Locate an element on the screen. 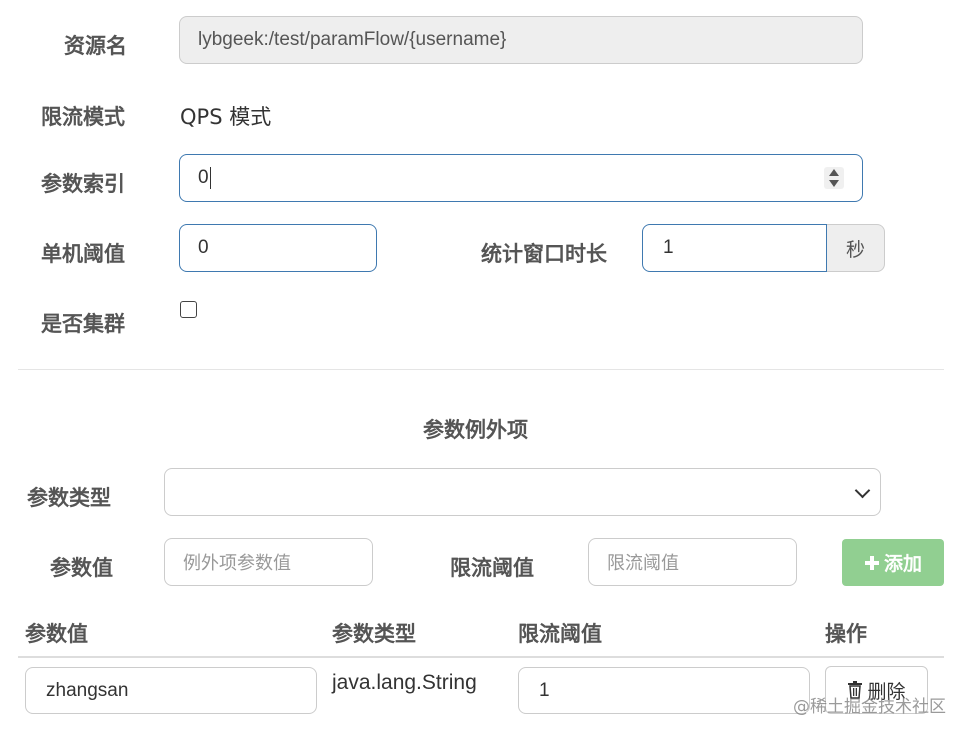 Image resolution: width=975 pixels, height=734 pixels. row-value-input: zhangsan is located at coordinates (171, 690).